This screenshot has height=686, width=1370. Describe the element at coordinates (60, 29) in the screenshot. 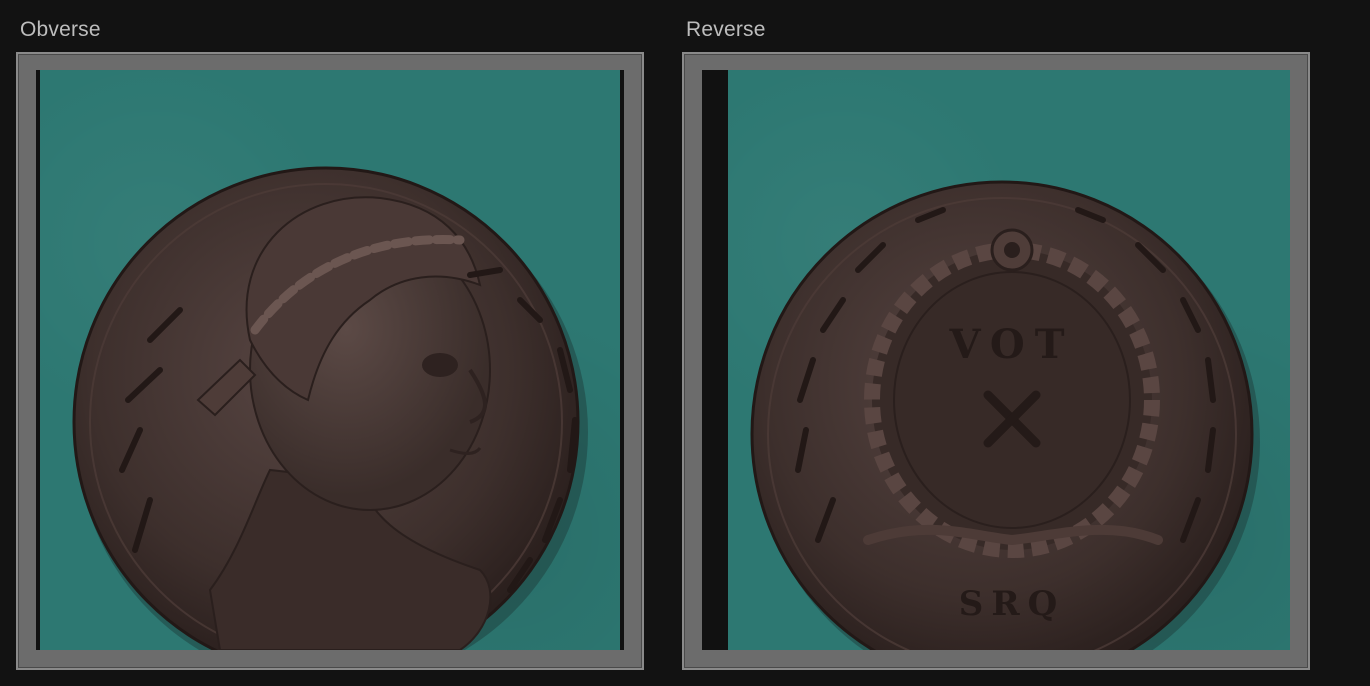

I see `obverse-label: Obverse` at that location.